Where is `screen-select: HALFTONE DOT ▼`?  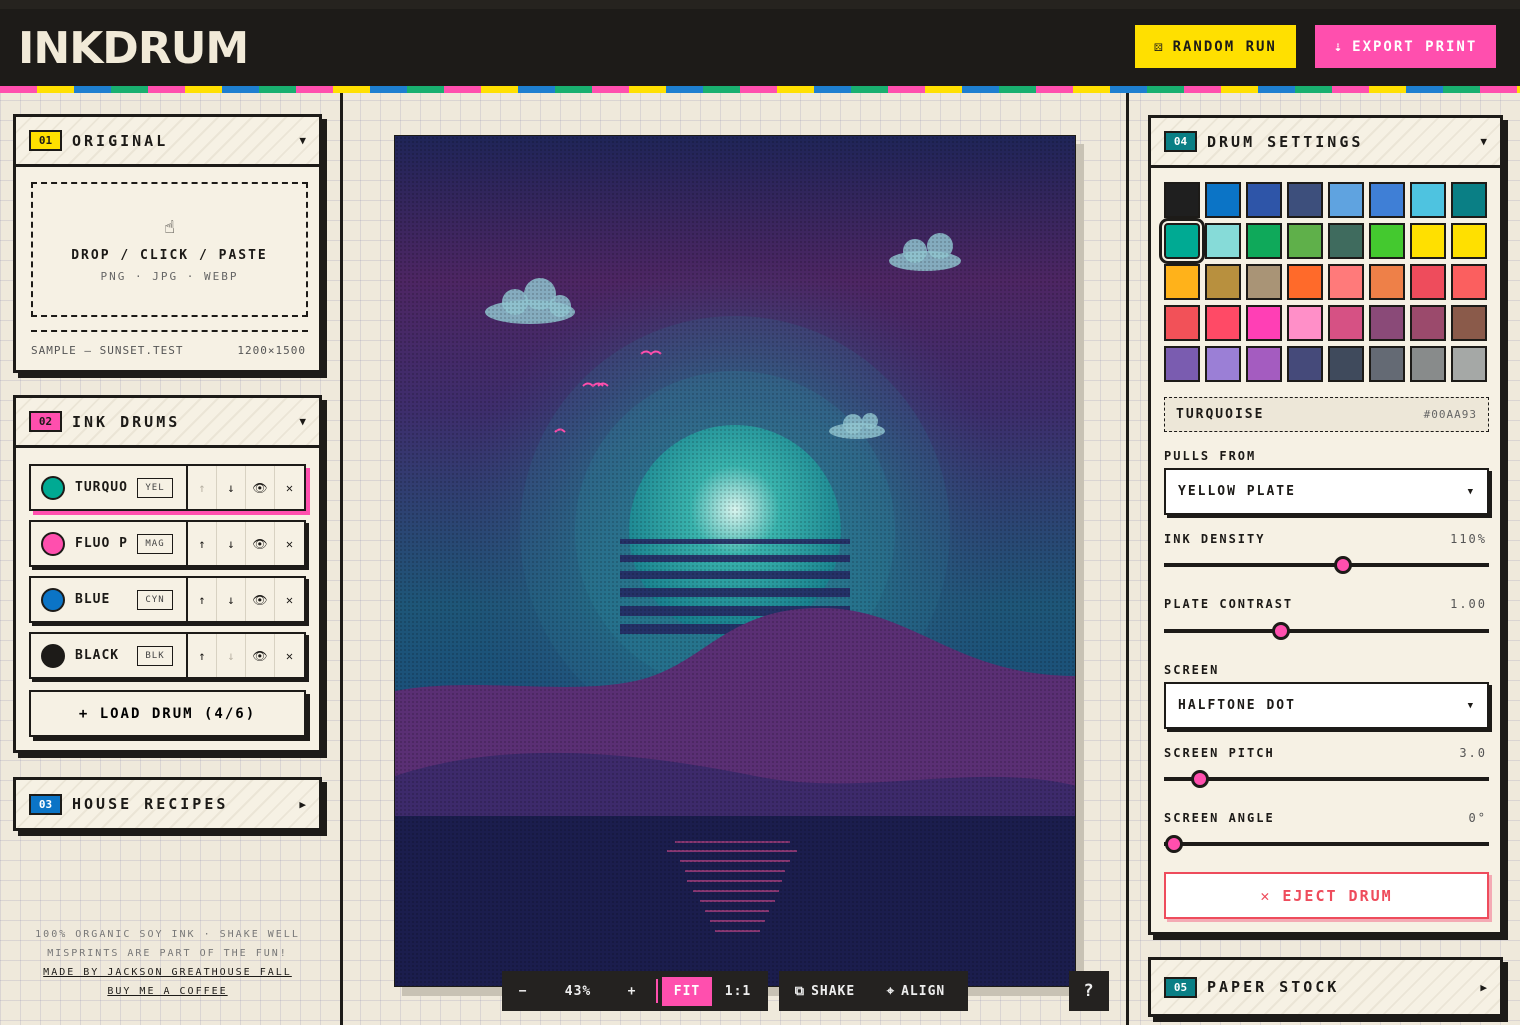
screen-select: HALFTONE DOT ▼ is located at coordinates (1326, 705).